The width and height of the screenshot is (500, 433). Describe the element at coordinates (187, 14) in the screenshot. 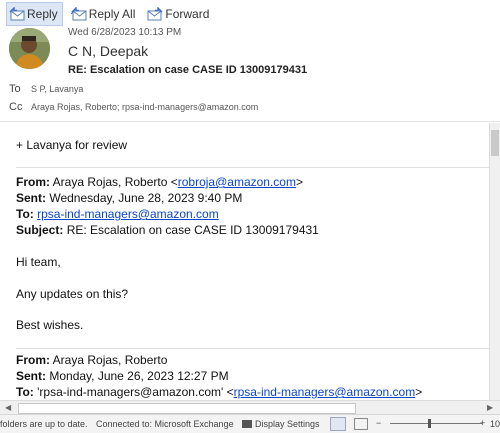

I see `forward-label: Forward` at that location.